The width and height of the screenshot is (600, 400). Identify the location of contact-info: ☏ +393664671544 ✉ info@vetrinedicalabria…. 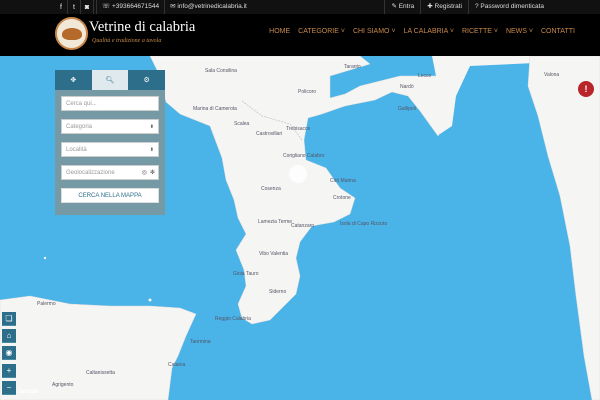
(174, 7).